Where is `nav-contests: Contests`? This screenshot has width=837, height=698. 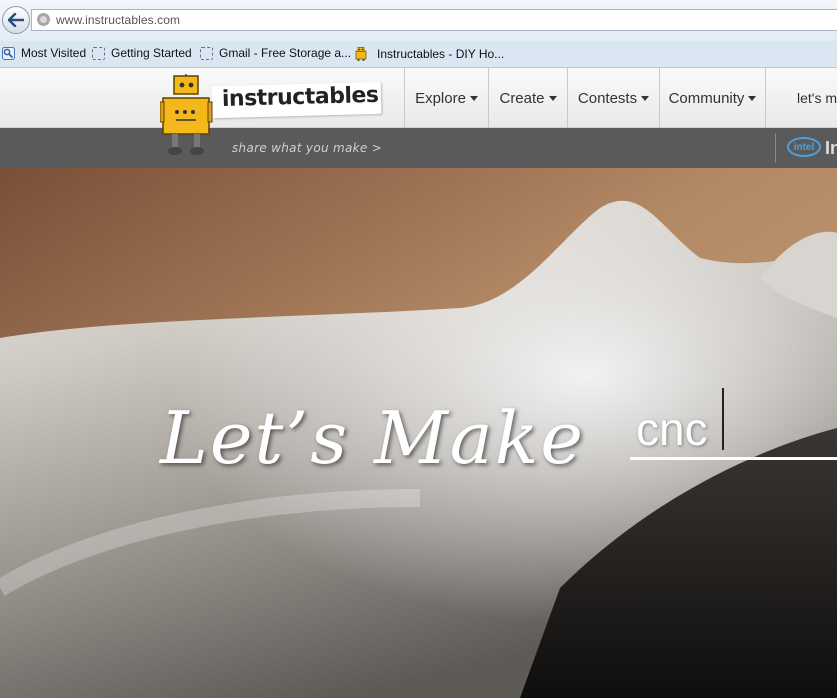 nav-contests: Contests is located at coordinates (613, 98).